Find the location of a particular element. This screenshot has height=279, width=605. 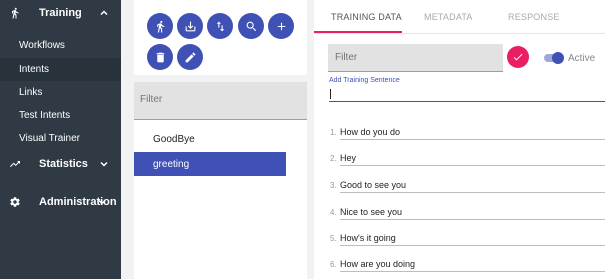

training-filter is located at coordinates (415, 58).